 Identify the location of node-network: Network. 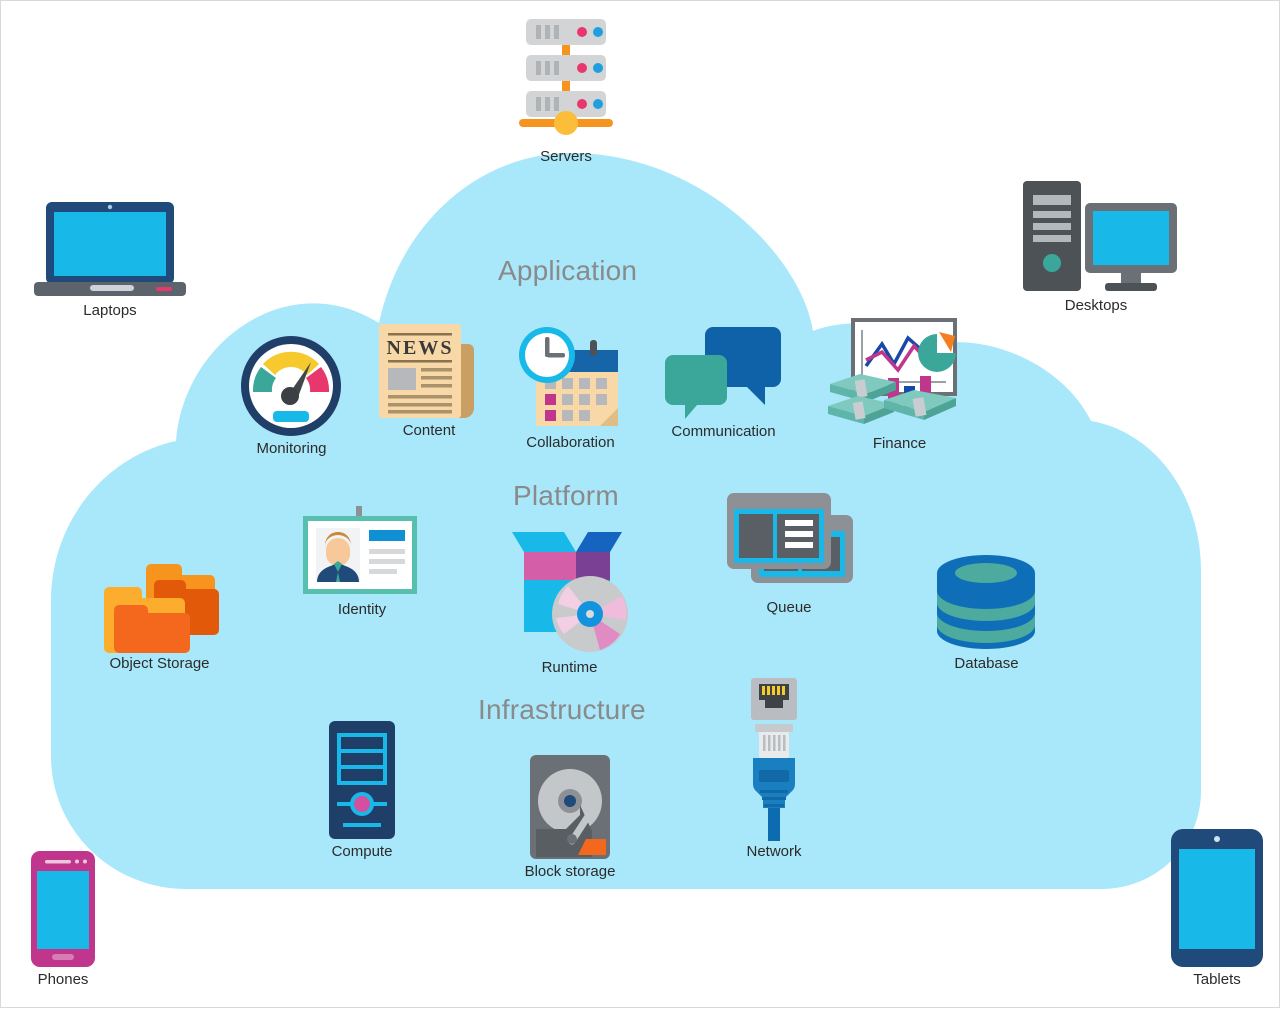
(774, 769).